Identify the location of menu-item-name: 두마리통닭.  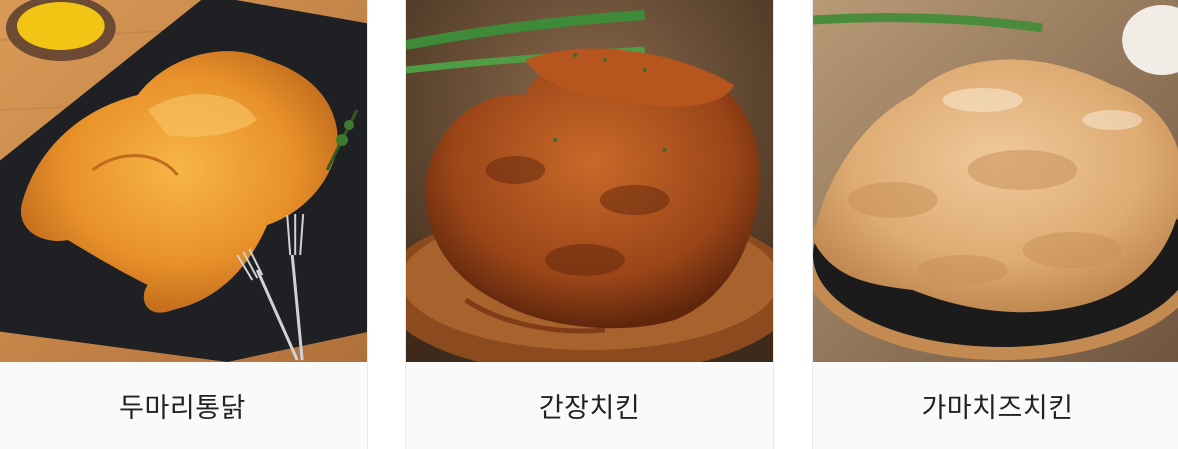
(182, 408).